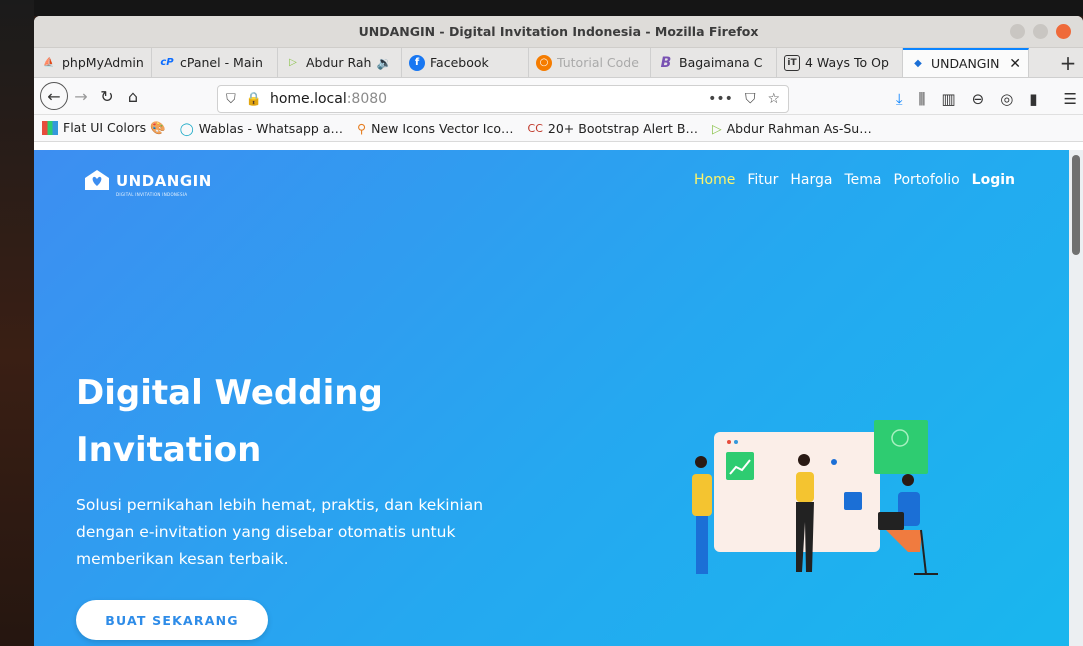 Image resolution: width=1083 pixels, height=646 pixels. I want to click on icons-vector-icon: ⚲, so click(361, 128).